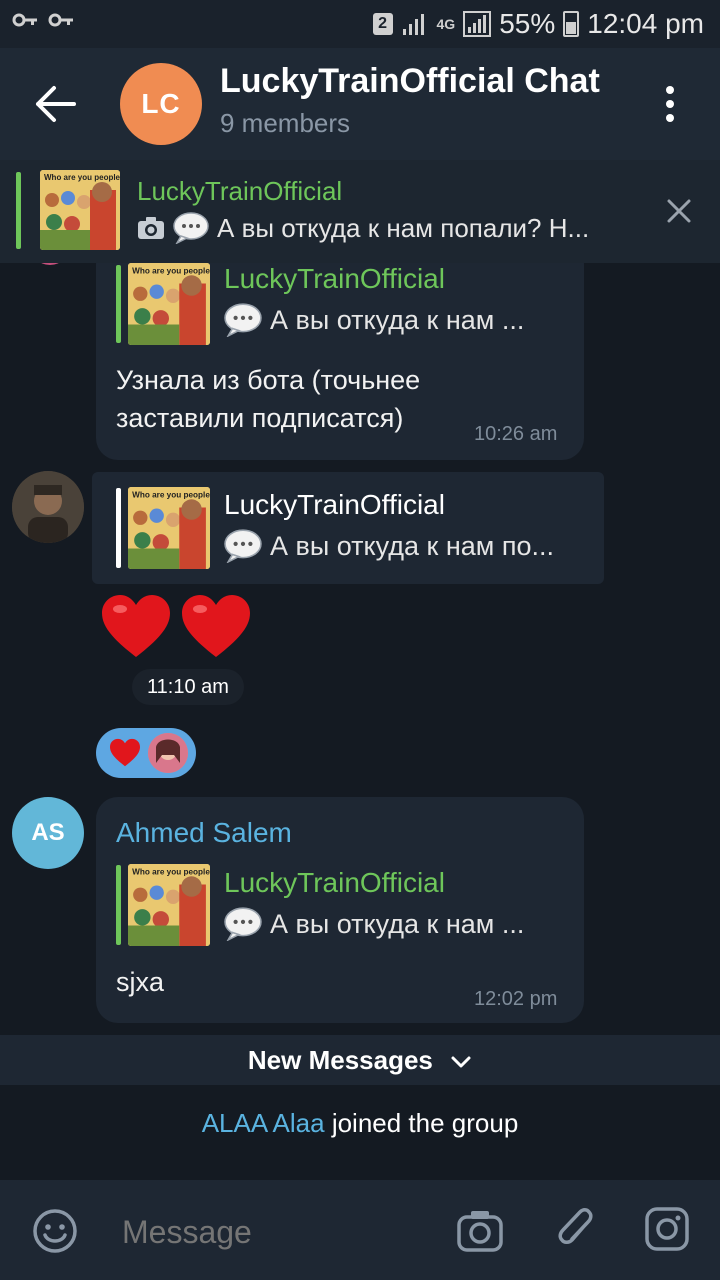 Image resolution: width=720 pixels, height=1280 pixels. I want to click on message-line: заставили подписатся), so click(260, 418).